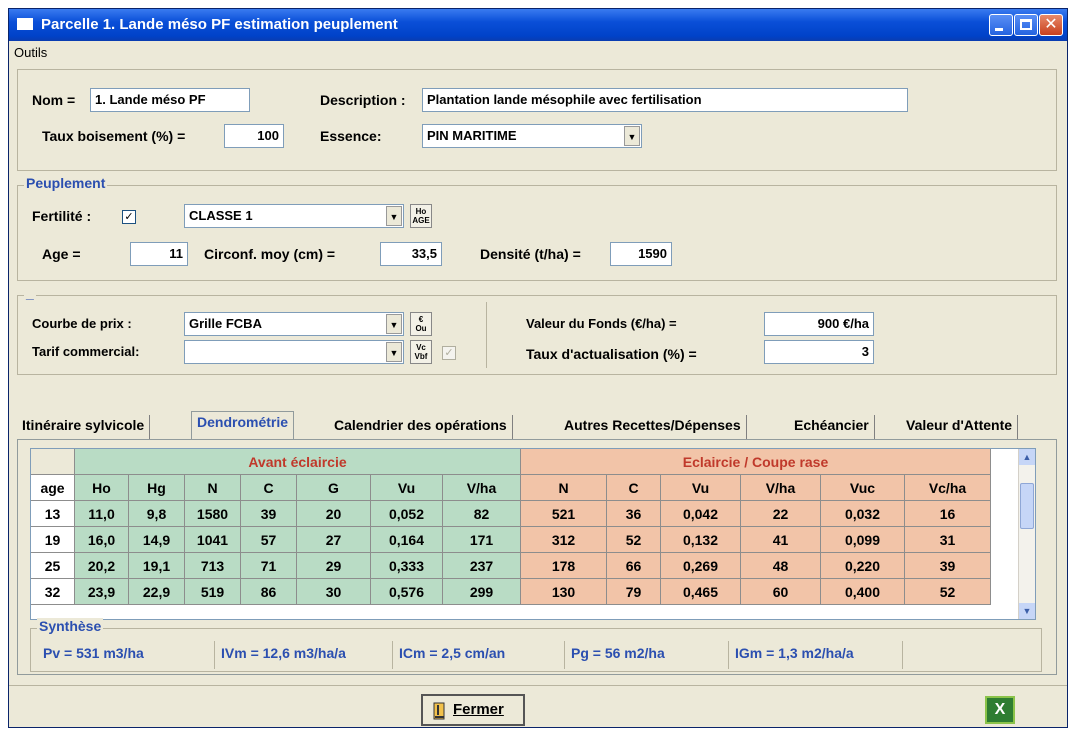 This screenshot has height=731, width=1075. I want to click on taux-boisement-field: 100, so click(254, 136).